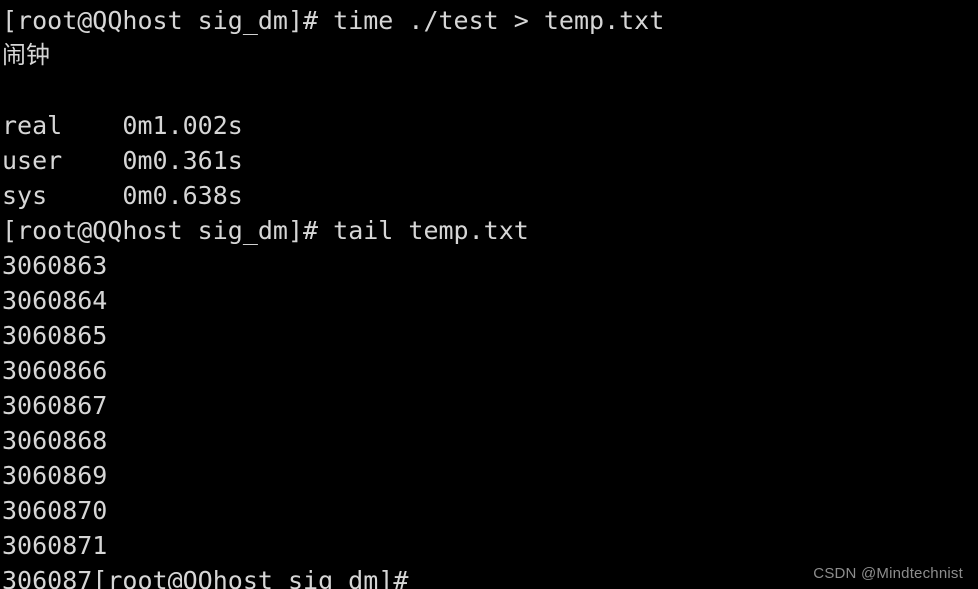 The height and width of the screenshot is (589, 978). I want to click on timing-sys: sys 0m0.638s, so click(122, 195).